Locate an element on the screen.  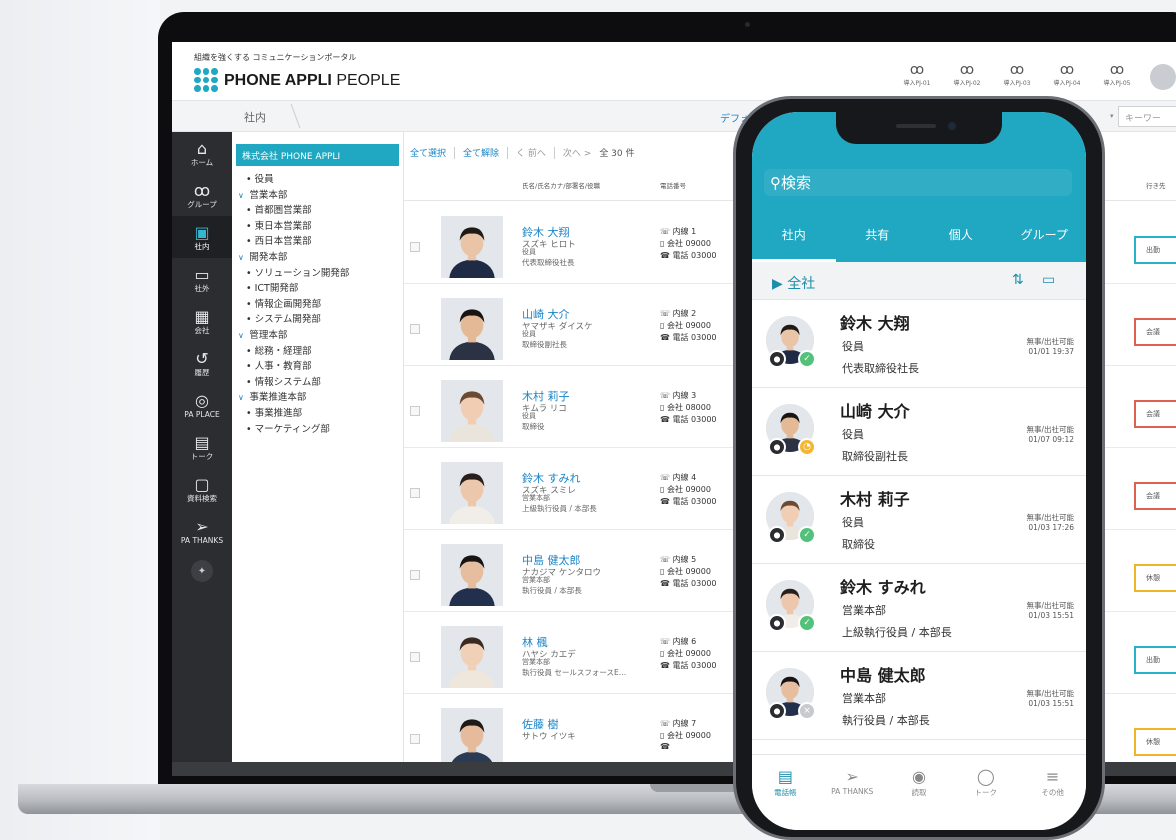
org-tree-department: • 役員 is located at coordinates (317, 180).